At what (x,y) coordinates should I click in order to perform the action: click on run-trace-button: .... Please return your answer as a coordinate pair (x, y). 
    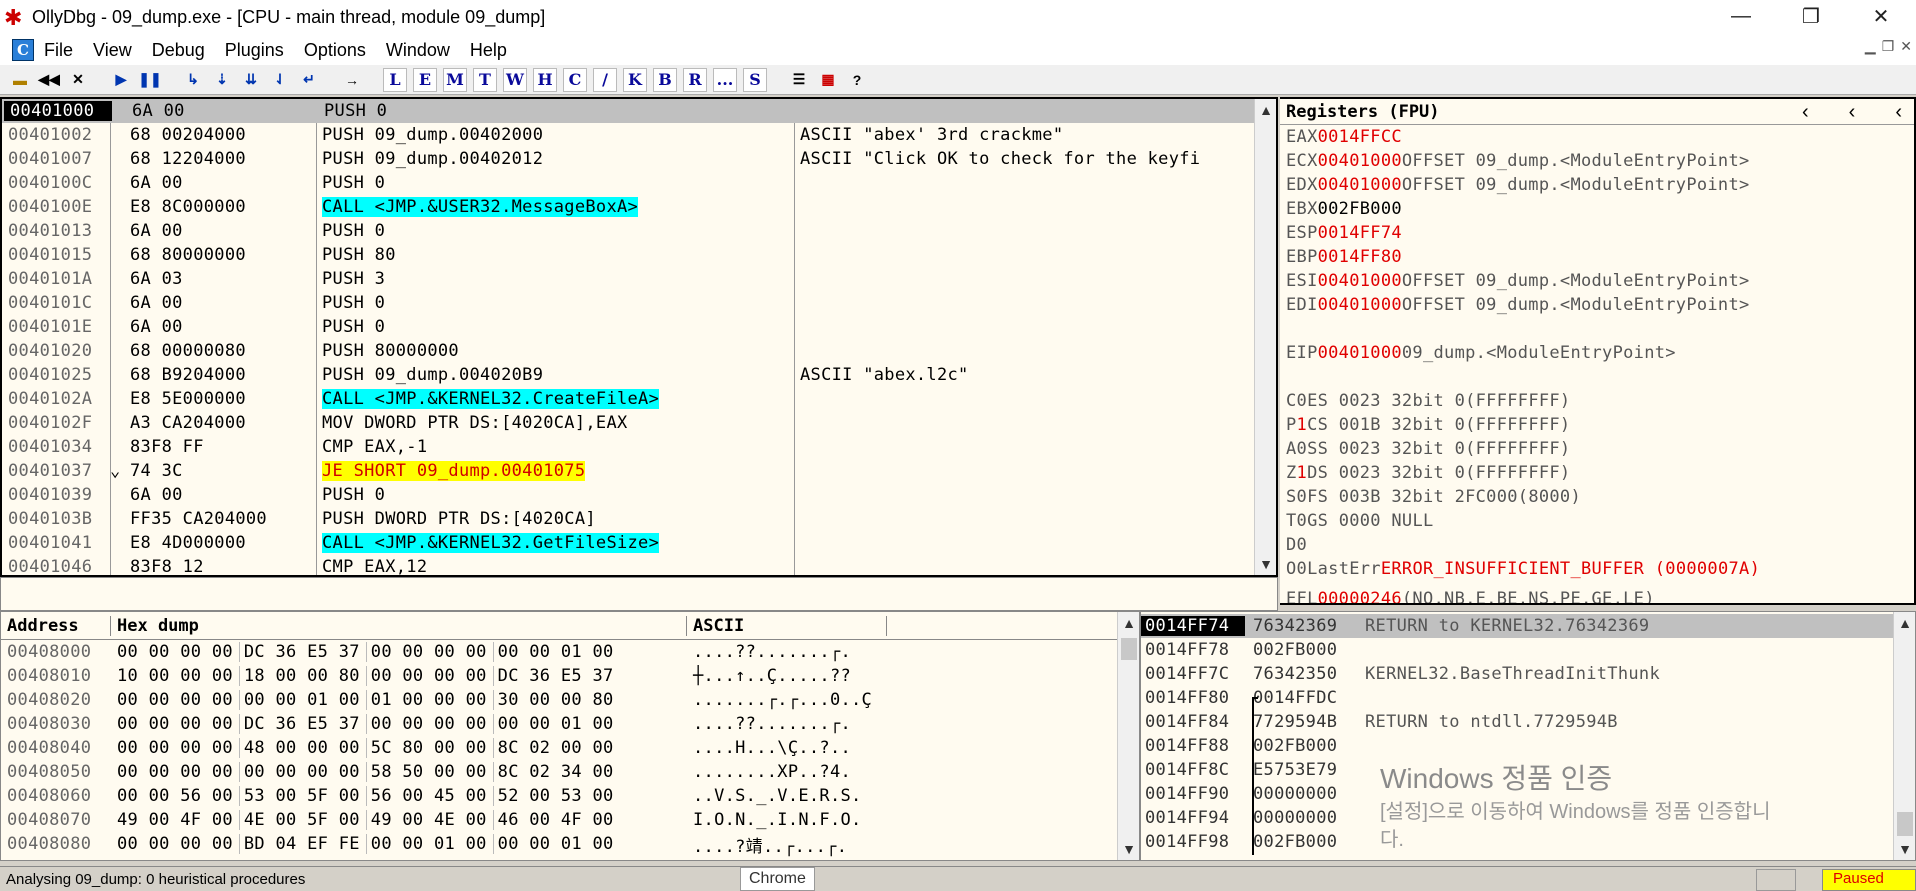
    Looking at the image, I should click on (725, 79).